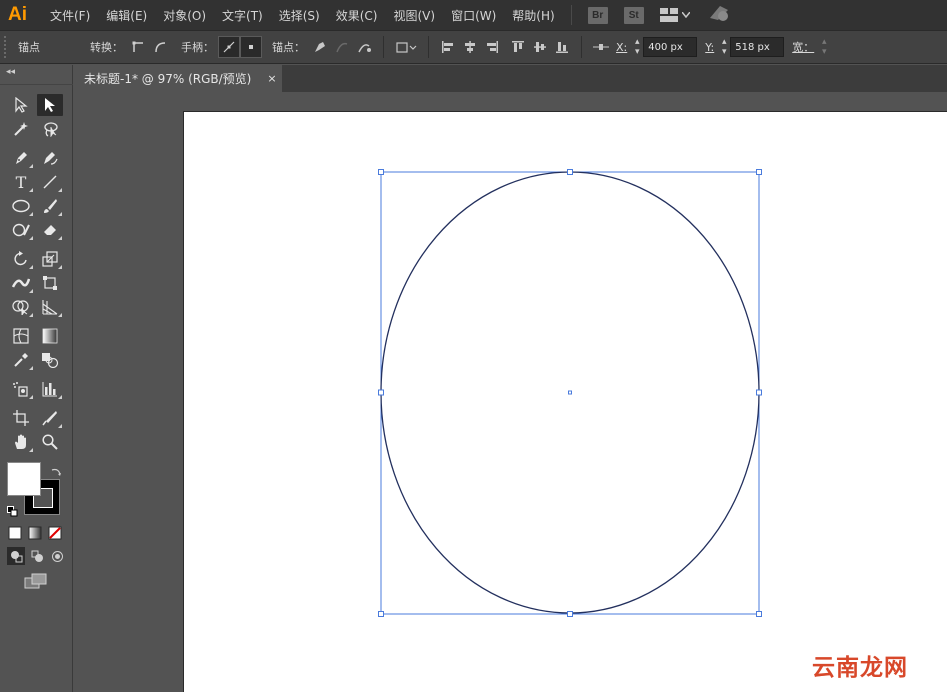 This screenshot has width=947, height=692. What do you see at coordinates (492, 47) in the screenshot?
I see `align-right-icon` at bounding box center [492, 47].